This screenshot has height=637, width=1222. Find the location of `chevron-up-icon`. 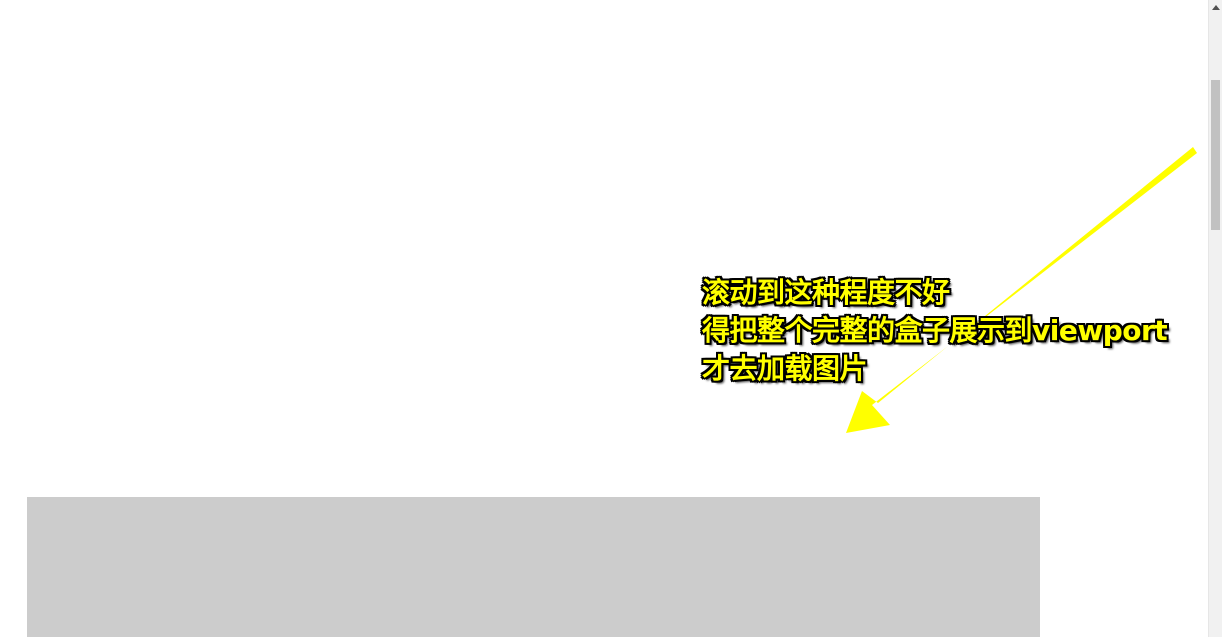

chevron-up-icon is located at coordinates (1216, 7).